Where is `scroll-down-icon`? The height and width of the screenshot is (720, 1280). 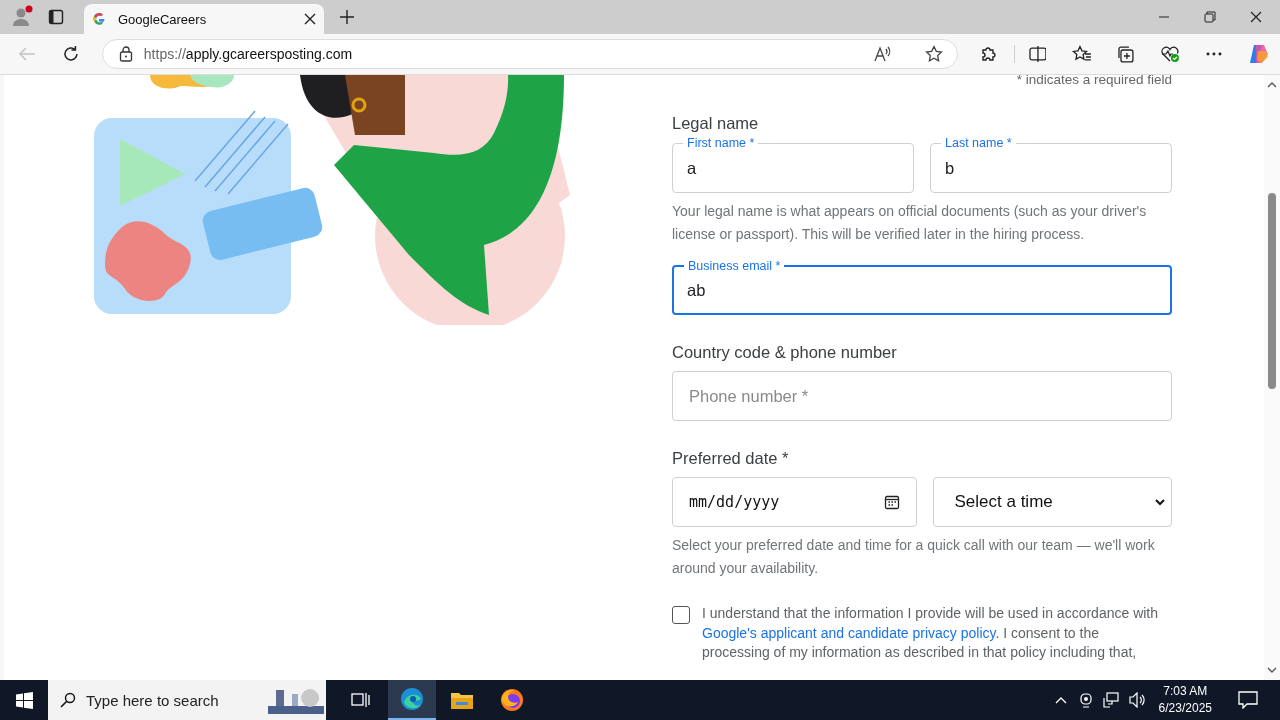 scroll-down-icon is located at coordinates (1272, 670).